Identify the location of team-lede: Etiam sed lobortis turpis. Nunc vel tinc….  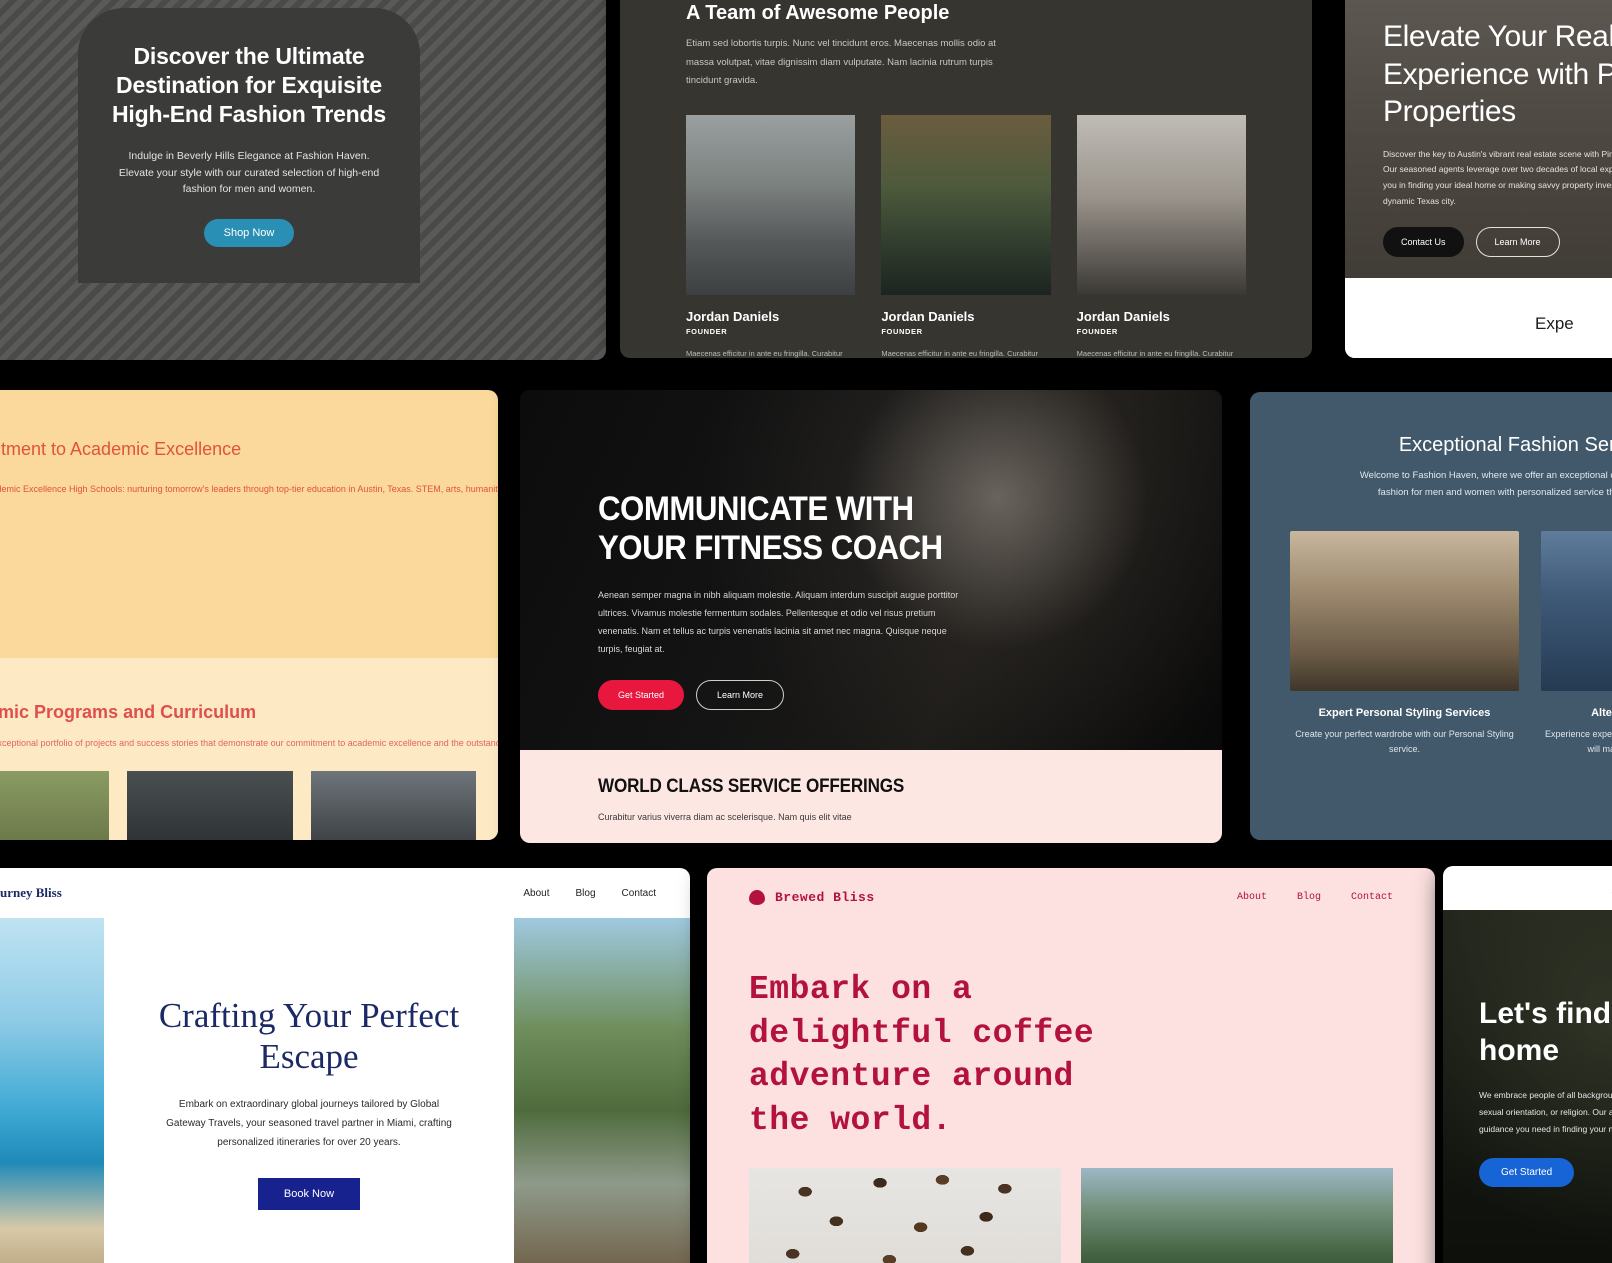
(841, 62).